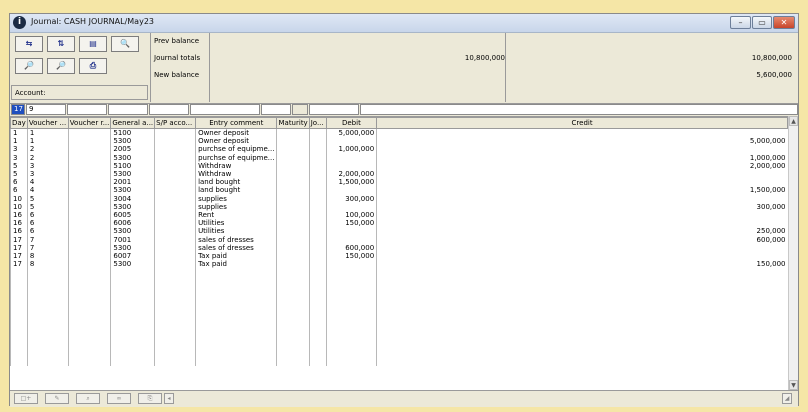  I want to click on cell-general-account: 2005, so click(132, 149).